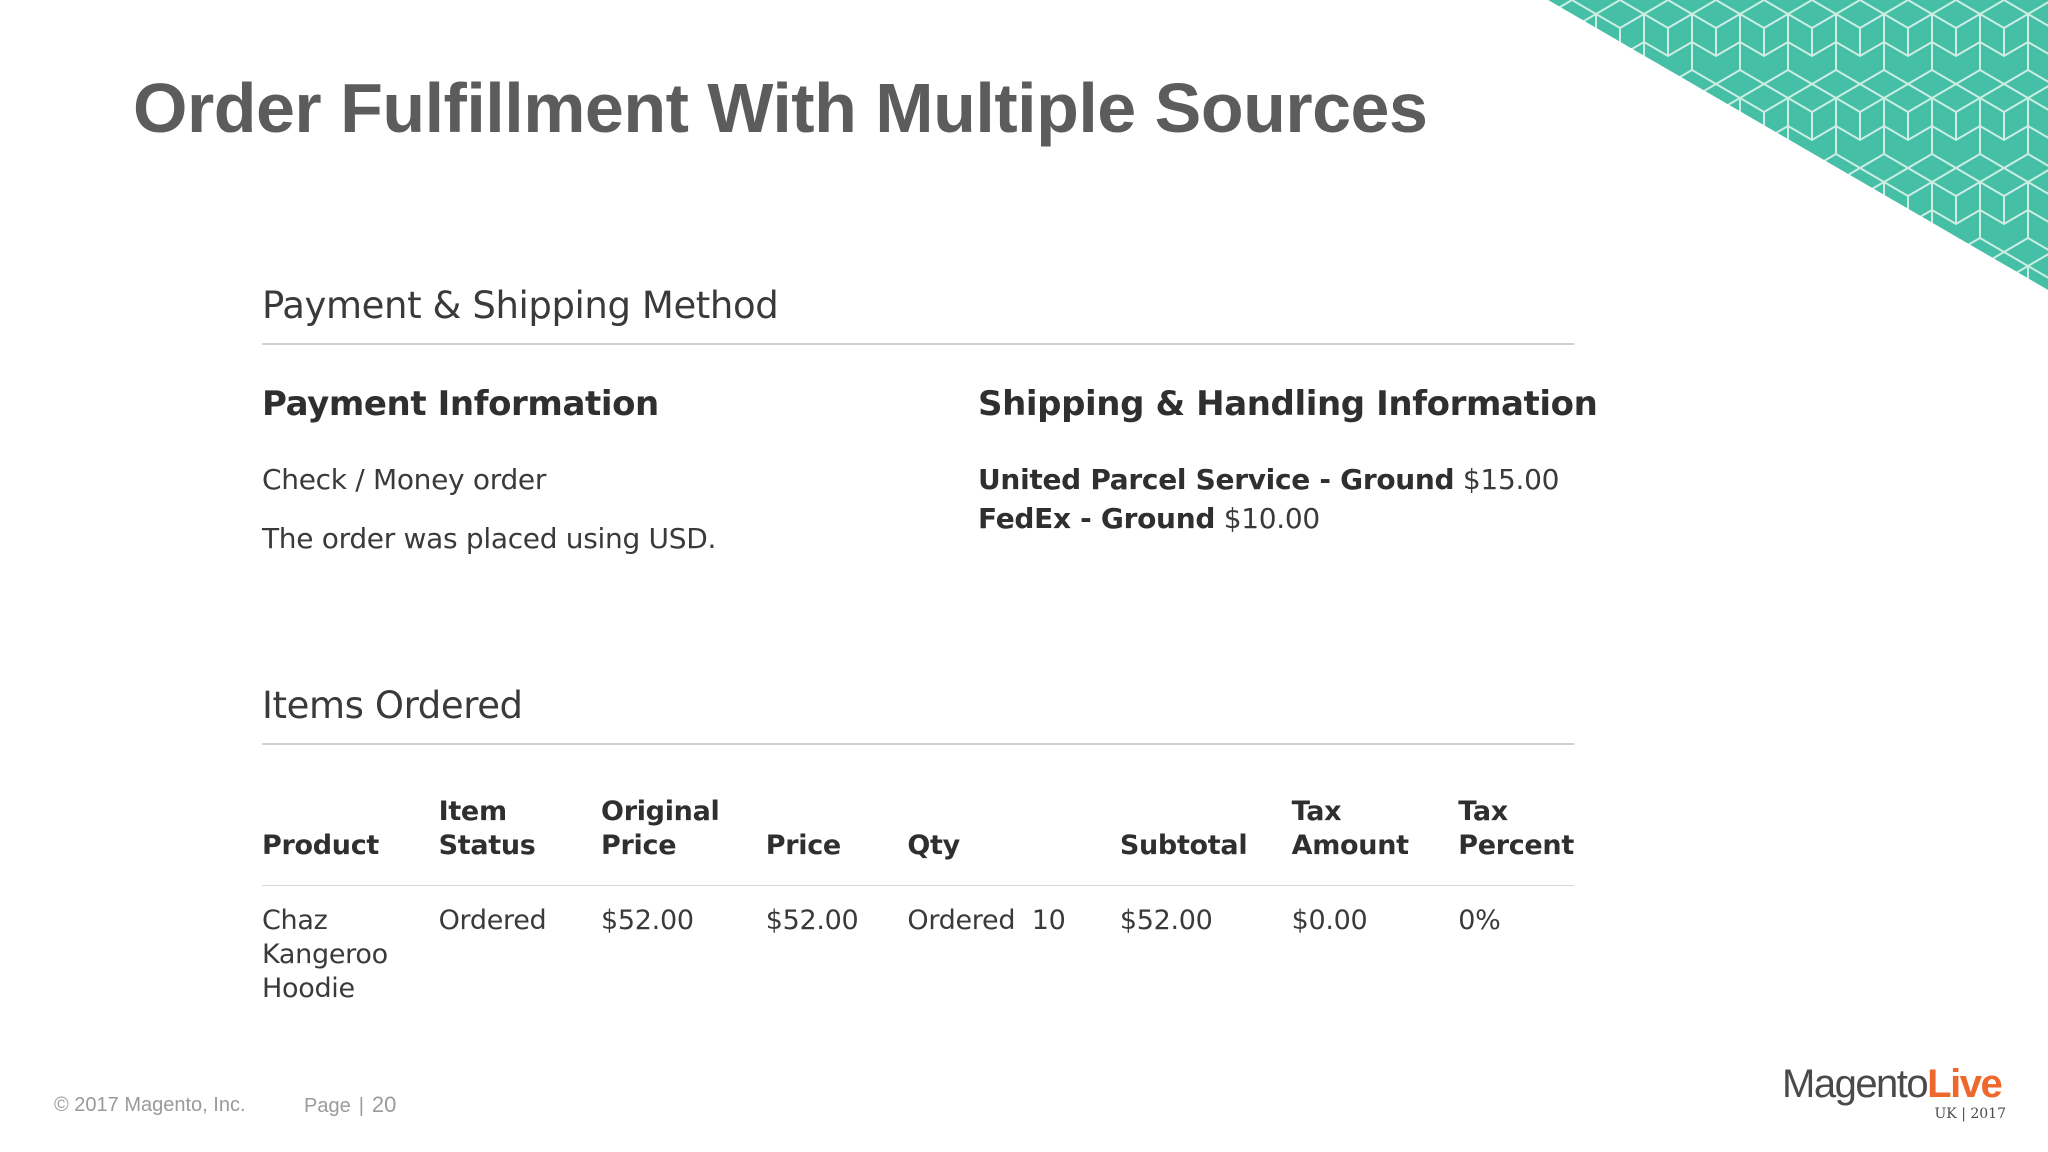 The image size is (2048, 1152). I want to click on shipping-handling-heading: Shipping & Handling Information, so click(1288, 404).